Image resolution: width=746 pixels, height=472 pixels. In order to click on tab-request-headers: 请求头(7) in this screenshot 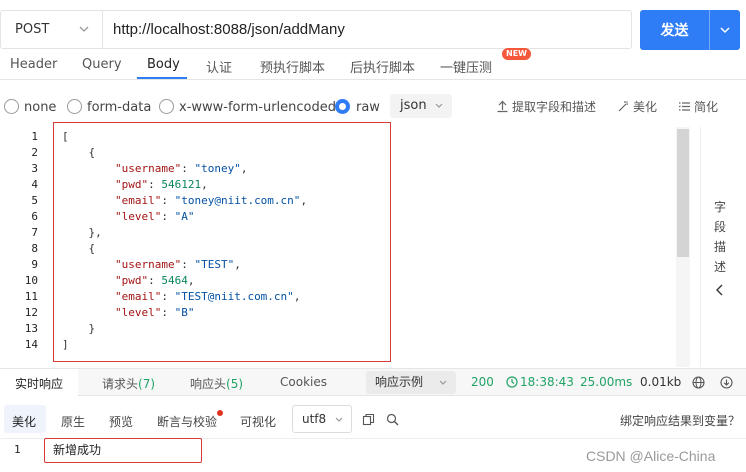, I will do `click(128, 383)`.